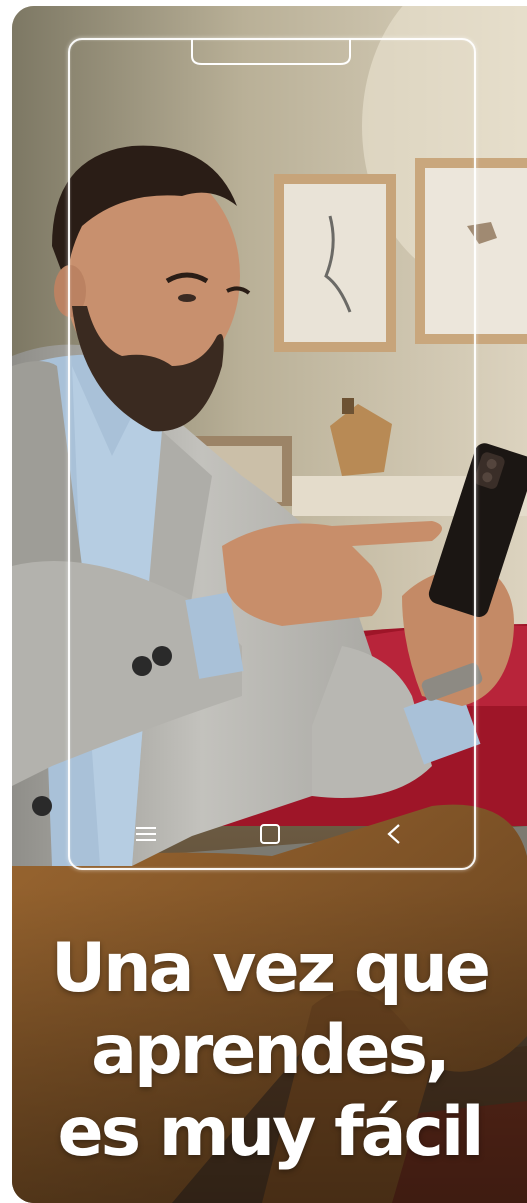 The height and width of the screenshot is (1203, 527). What do you see at coordinates (270, 968) in the screenshot?
I see `headline-line-1: Una vez que` at bounding box center [270, 968].